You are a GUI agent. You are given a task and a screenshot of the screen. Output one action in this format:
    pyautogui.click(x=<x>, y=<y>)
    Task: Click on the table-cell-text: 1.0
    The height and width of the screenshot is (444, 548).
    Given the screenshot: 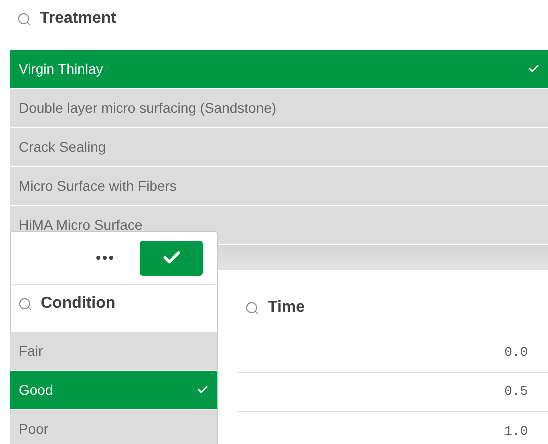 What is the action you would take?
    pyautogui.click(x=516, y=431)
    